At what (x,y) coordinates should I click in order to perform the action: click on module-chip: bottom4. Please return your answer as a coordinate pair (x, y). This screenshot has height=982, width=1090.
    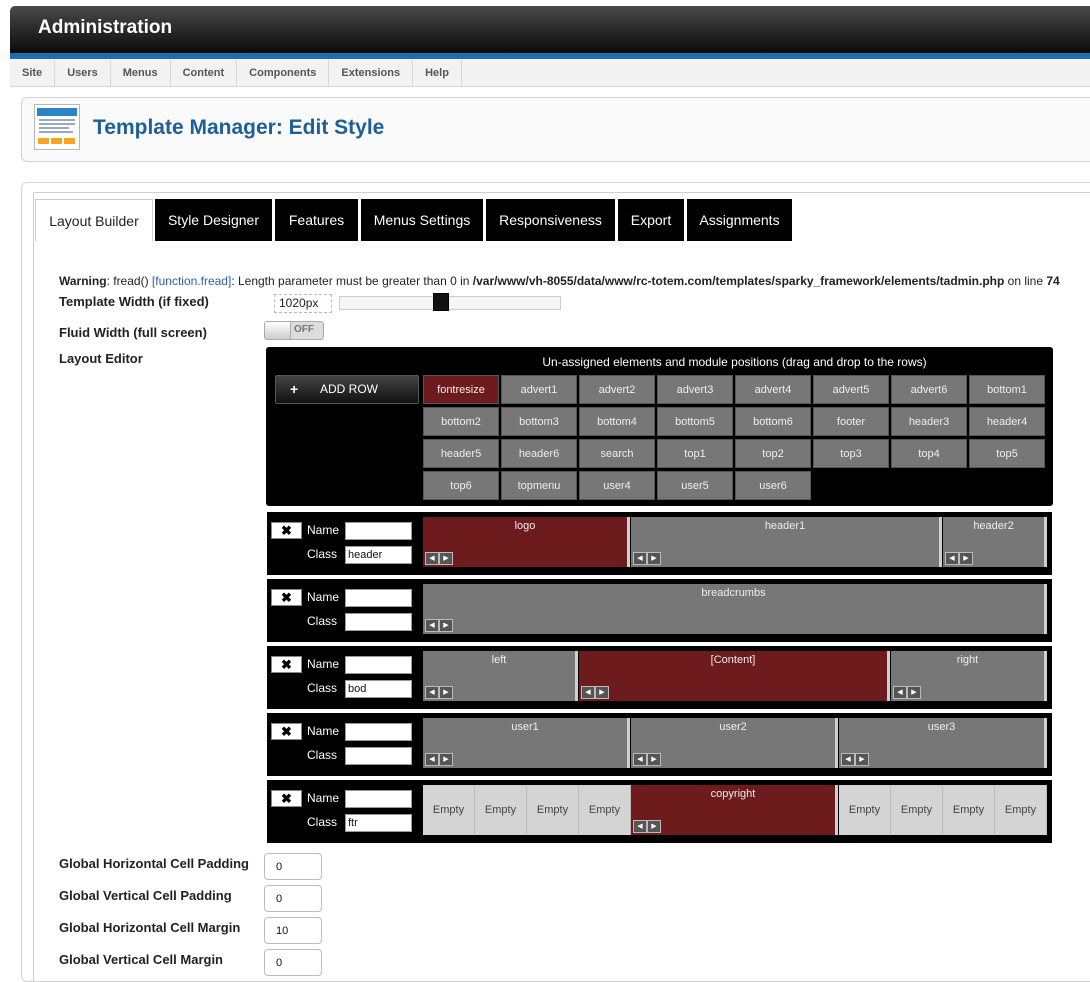
    Looking at the image, I should click on (617, 421).